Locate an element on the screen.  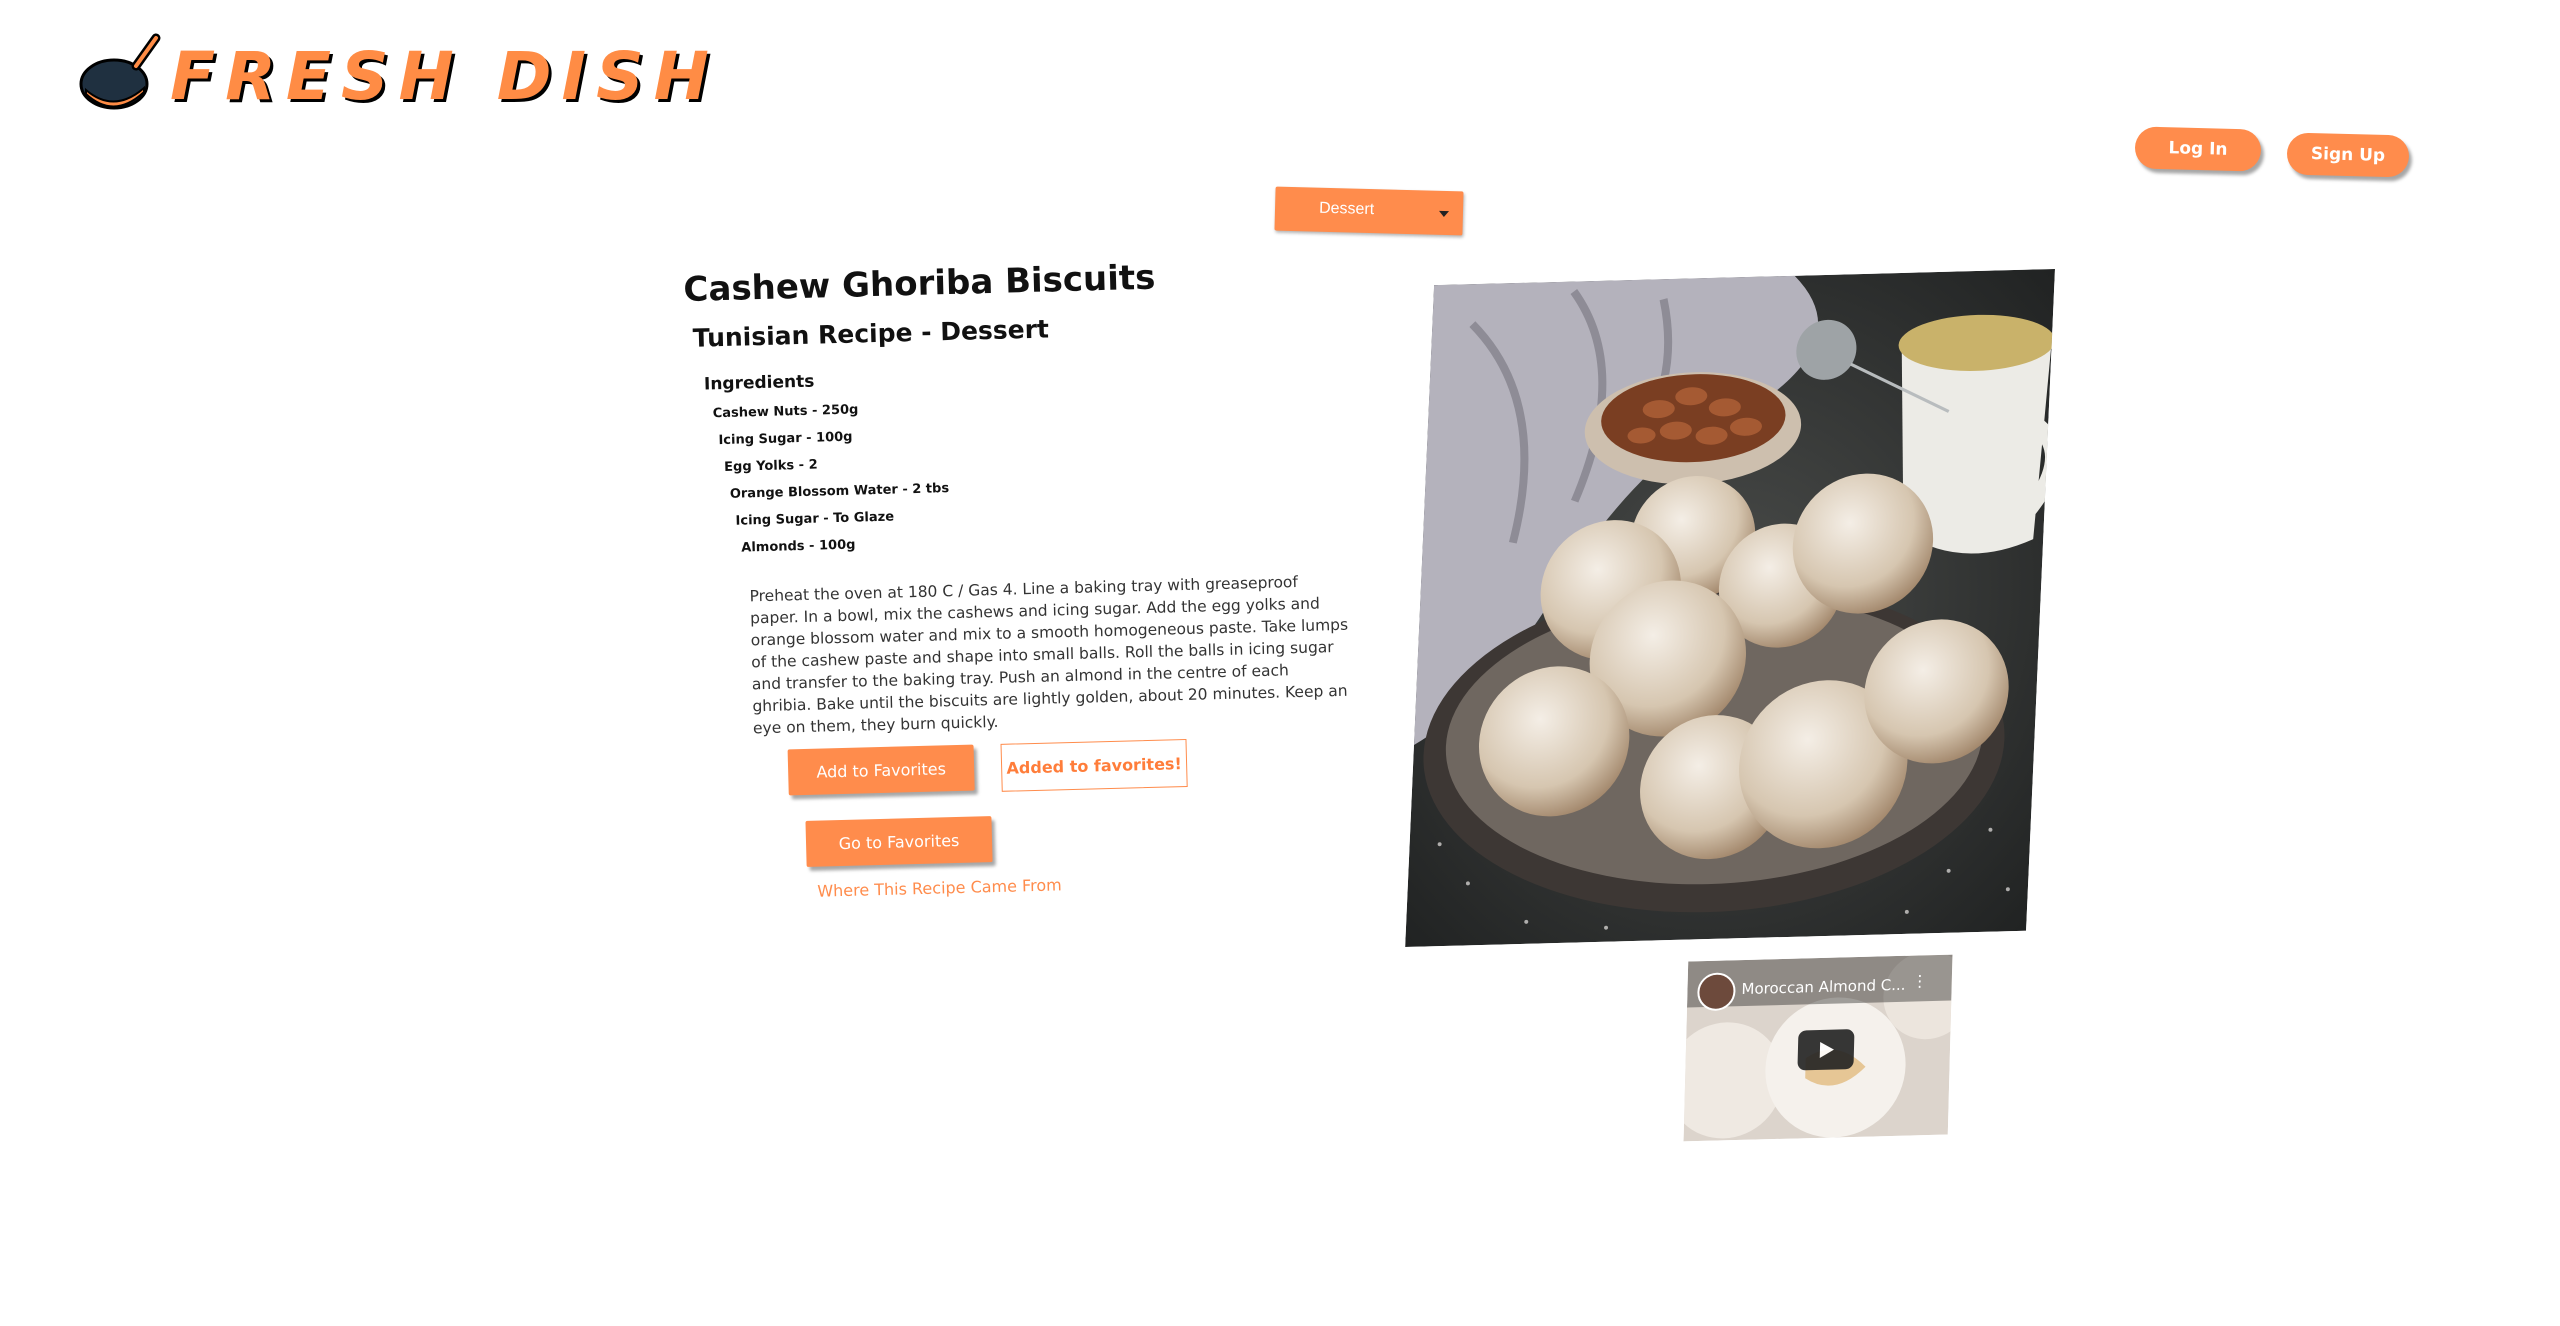
chevron-down-icon is located at coordinates (1444, 214).